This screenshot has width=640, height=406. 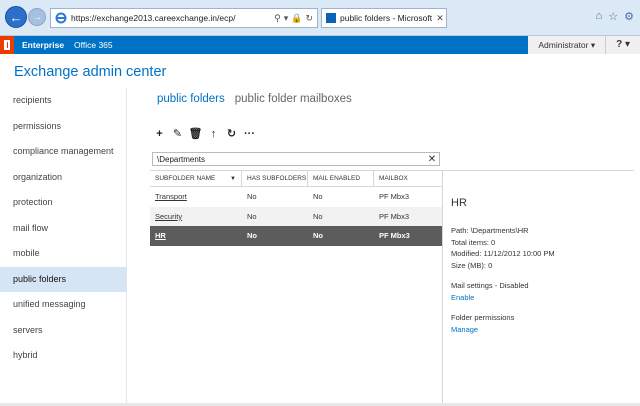 What do you see at coordinates (61, 18) in the screenshot?
I see `ie-logo-icon` at bounding box center [61, 18].